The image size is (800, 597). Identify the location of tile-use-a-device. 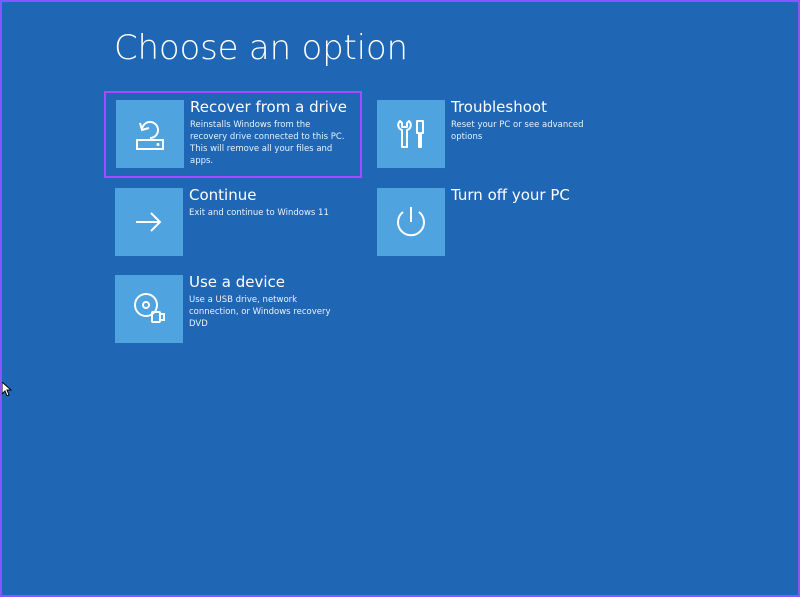
(149, 309).